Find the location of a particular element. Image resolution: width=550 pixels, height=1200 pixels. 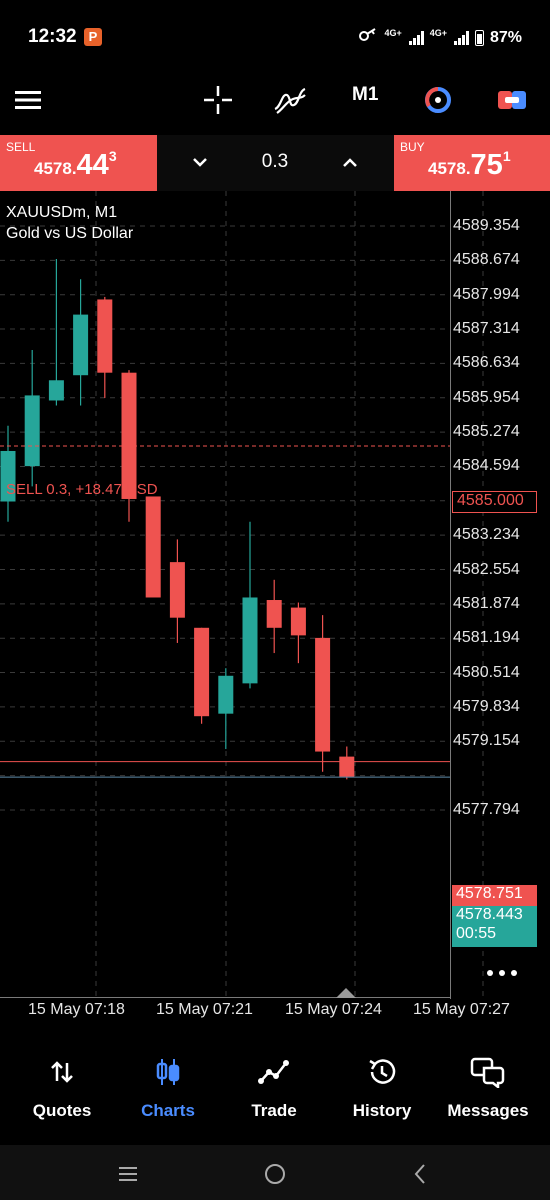

bottom-navigation: Quotes Charts Trade History Messages is located at coordinates (275, 1092).